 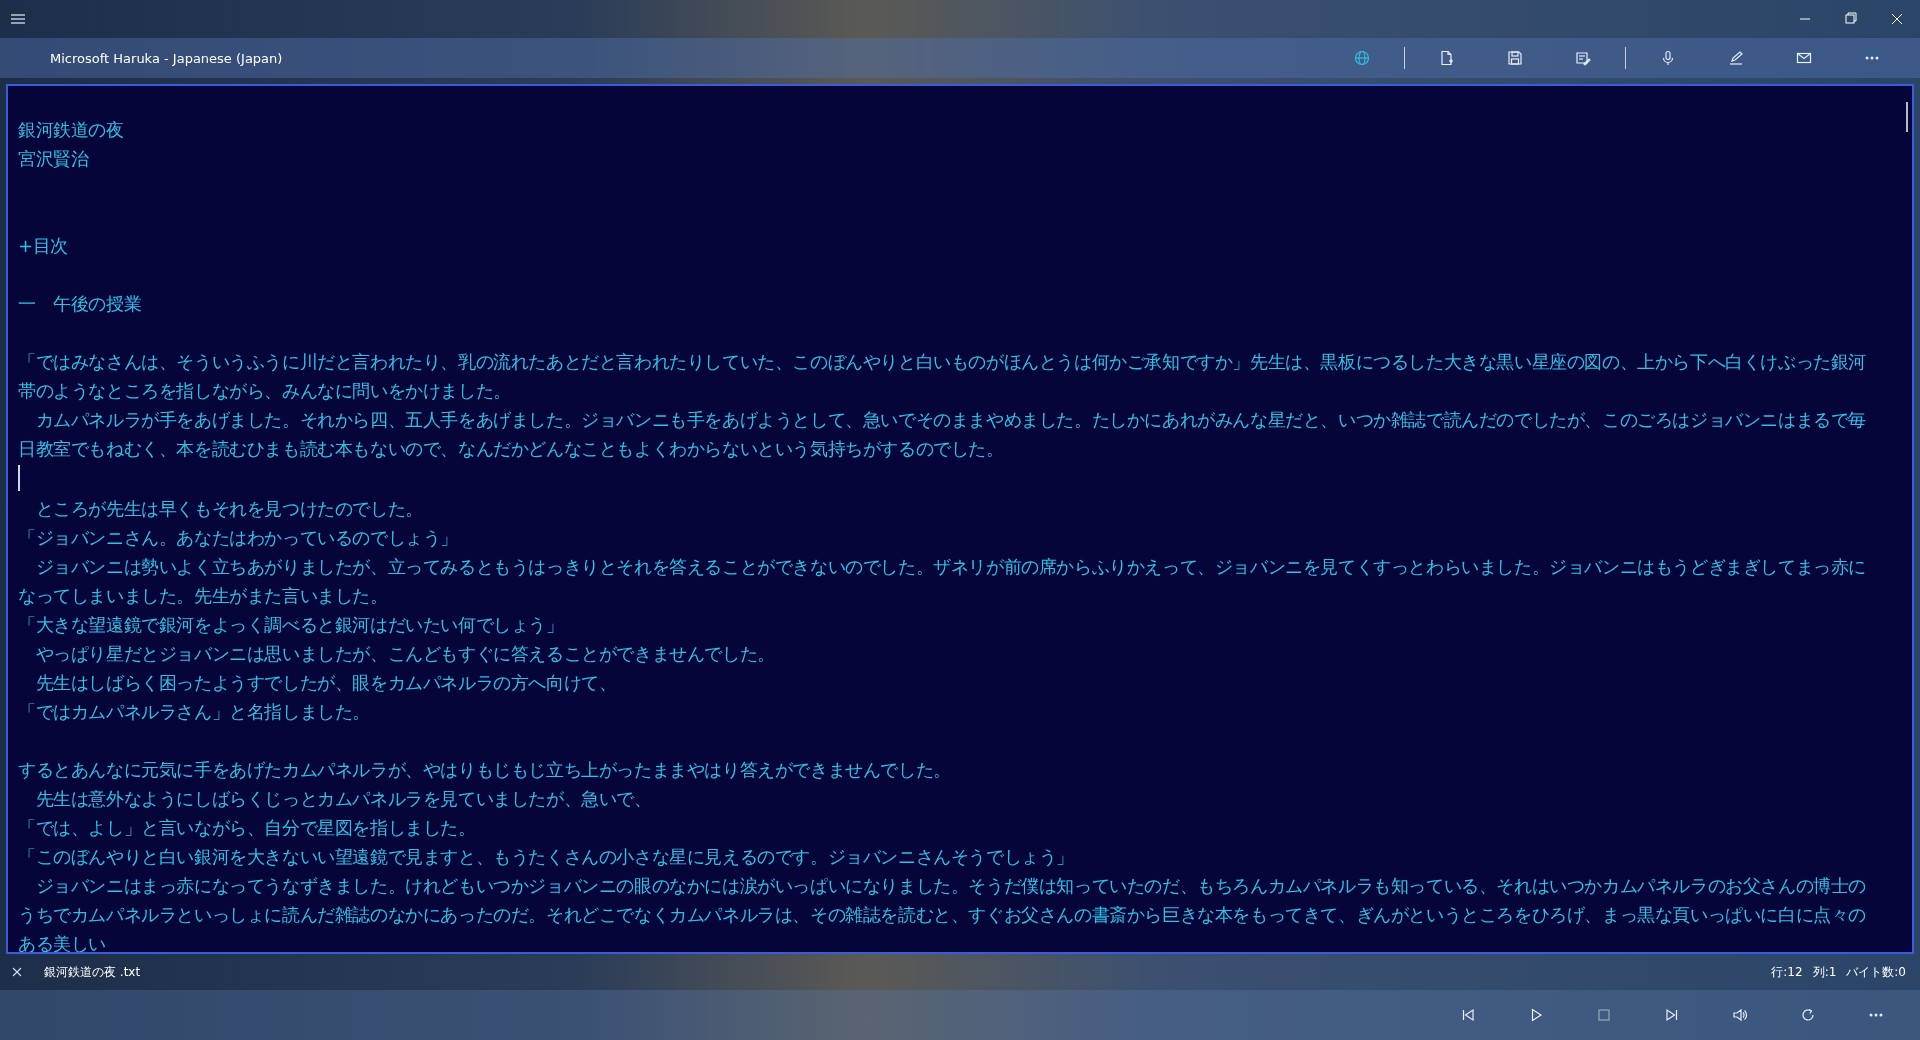 What do you see at coordinates (1808, 1015) in the screenshot?
I see `repeat-icon` at bounding box center [1808, 1015].